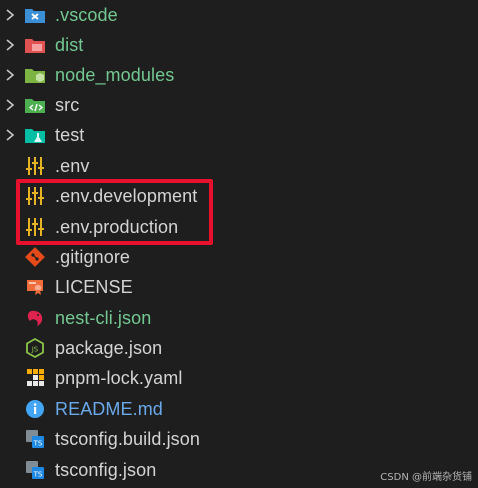 This screenshot has width=478, height=488. Describe the element at coordinates (86, 15) in the screenshot. I see `folder-label: .vscode` at that location.